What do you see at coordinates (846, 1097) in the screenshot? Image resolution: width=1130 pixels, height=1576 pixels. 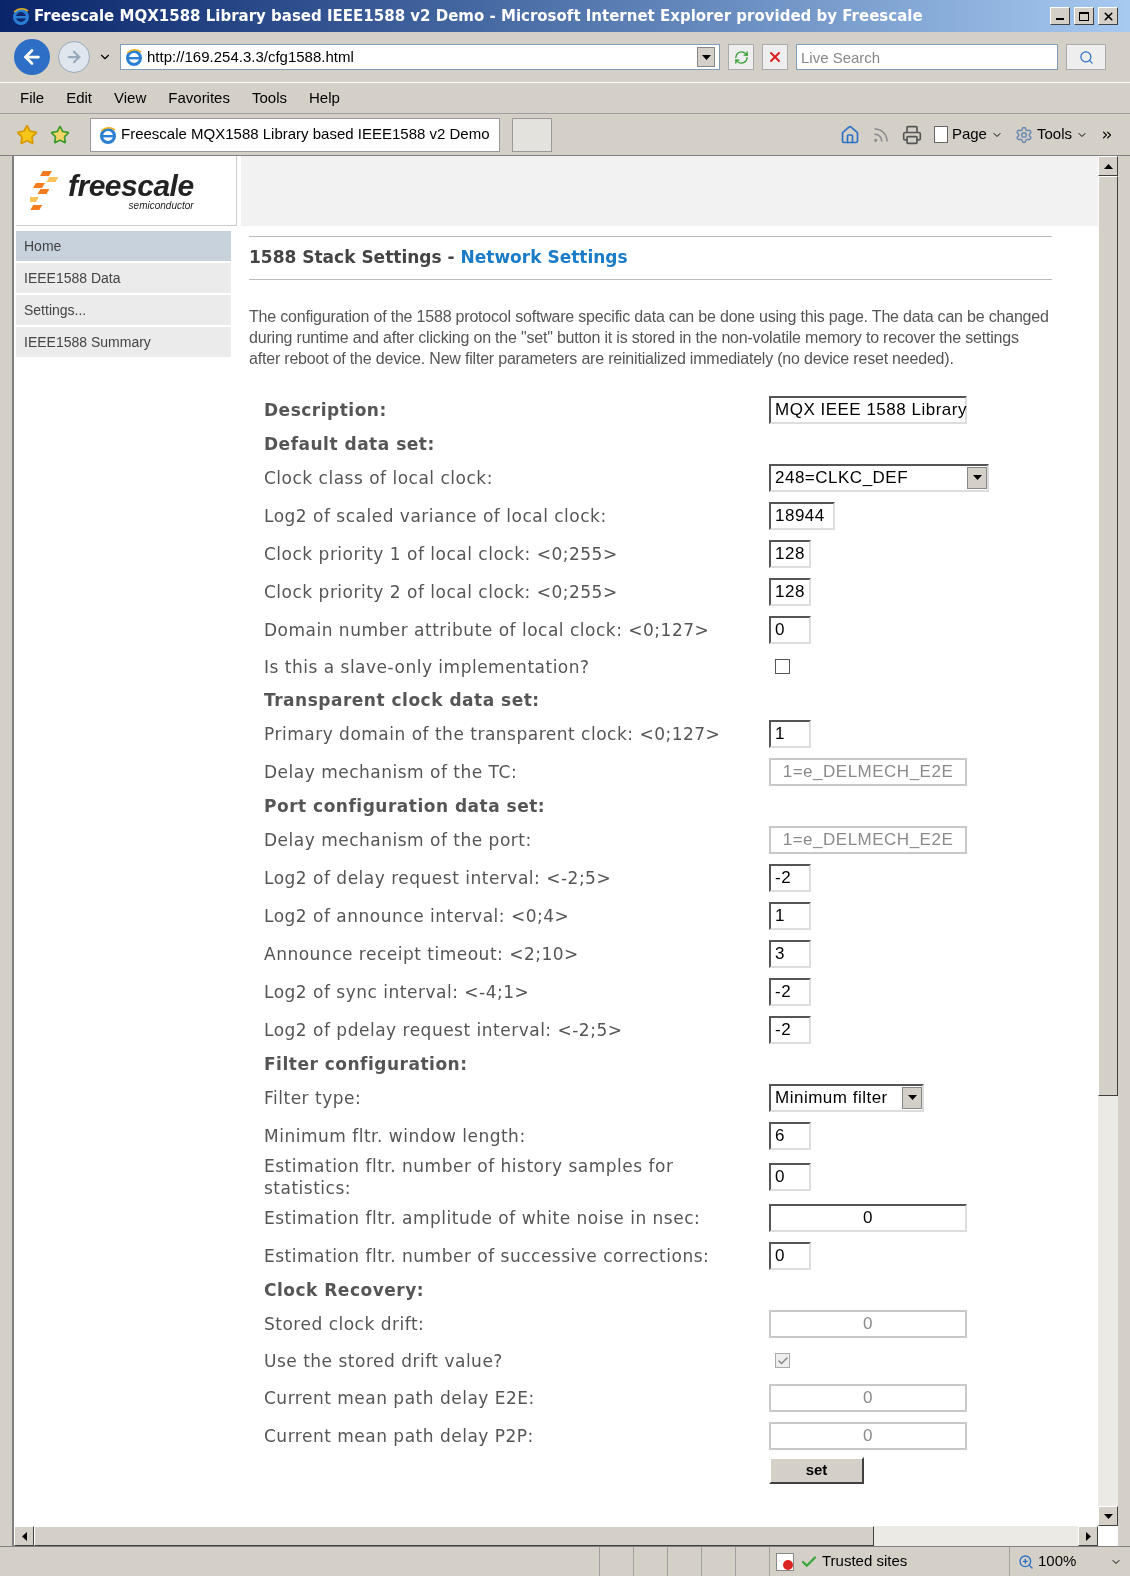 I see `dropdown: Minimum filter` at bounding box center [846, 1097].